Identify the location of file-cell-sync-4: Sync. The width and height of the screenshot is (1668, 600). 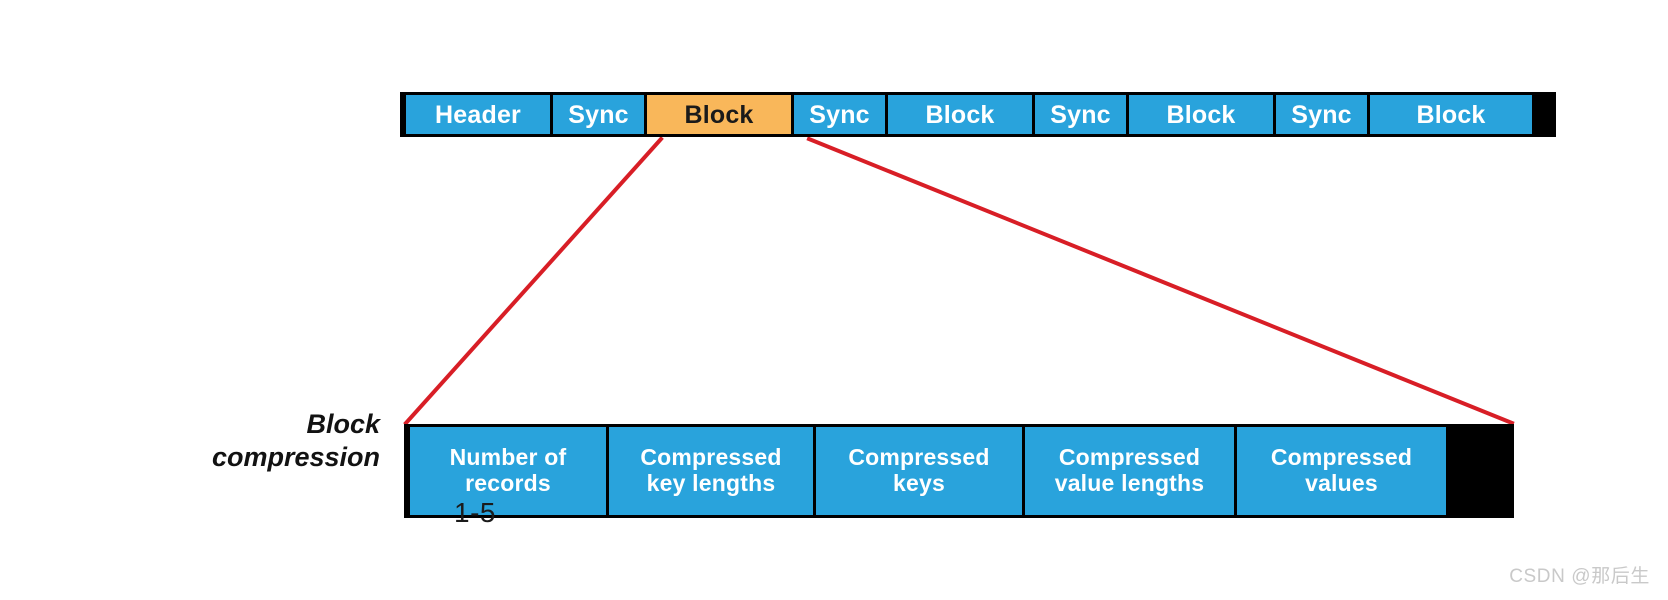
(1321, 114).